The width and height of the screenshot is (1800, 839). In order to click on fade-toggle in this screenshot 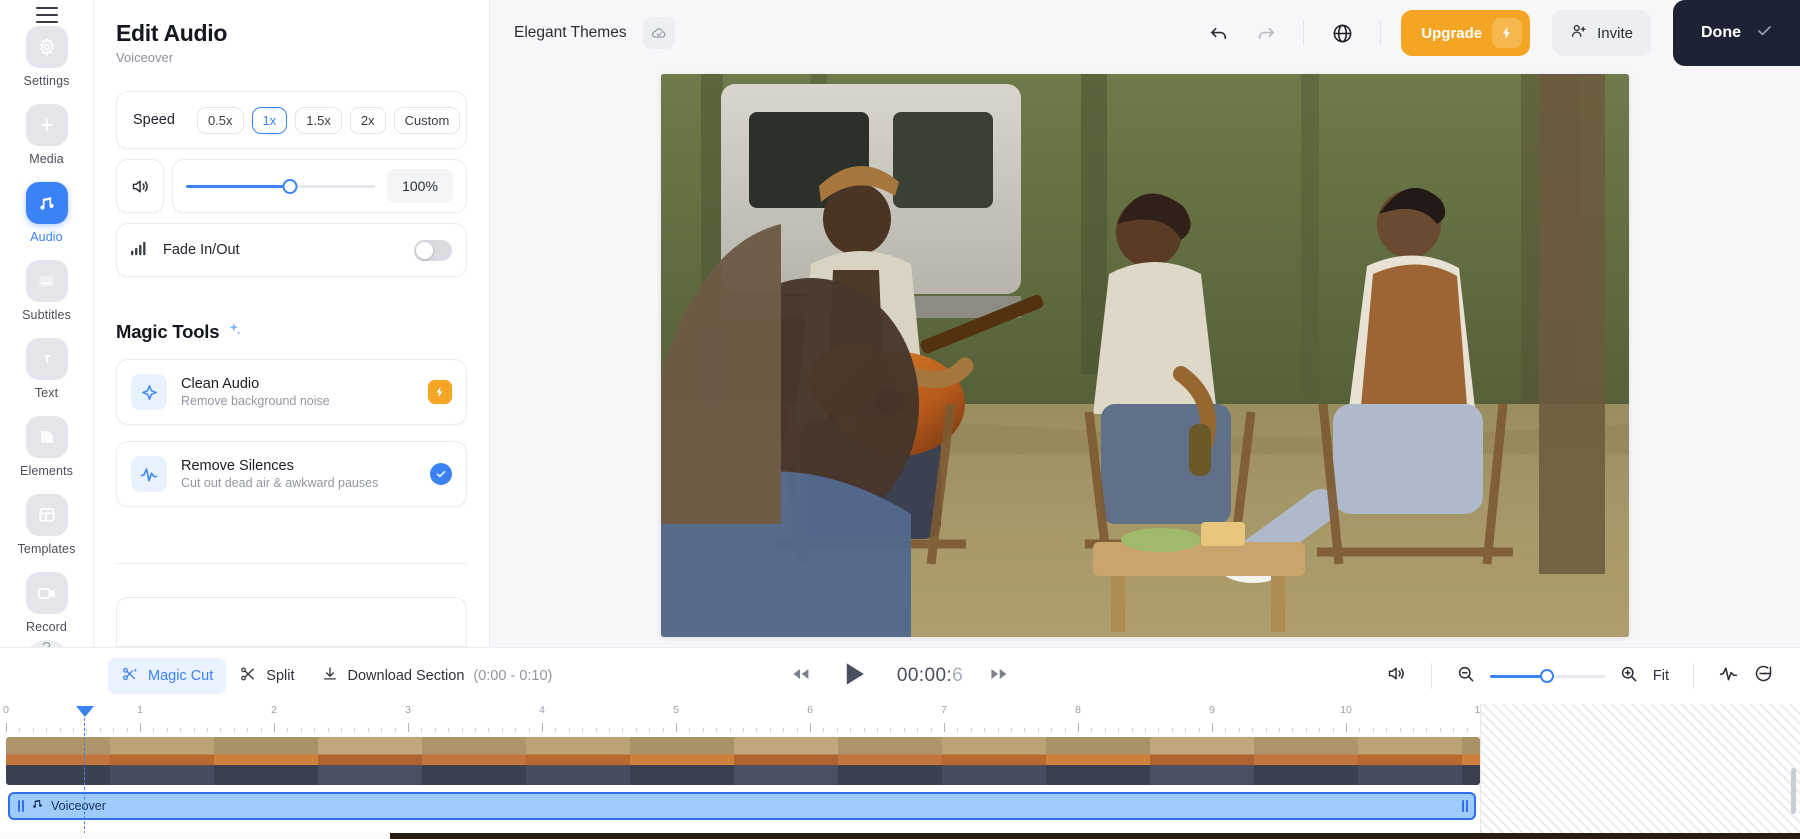, I will do `click(433, 250)`.